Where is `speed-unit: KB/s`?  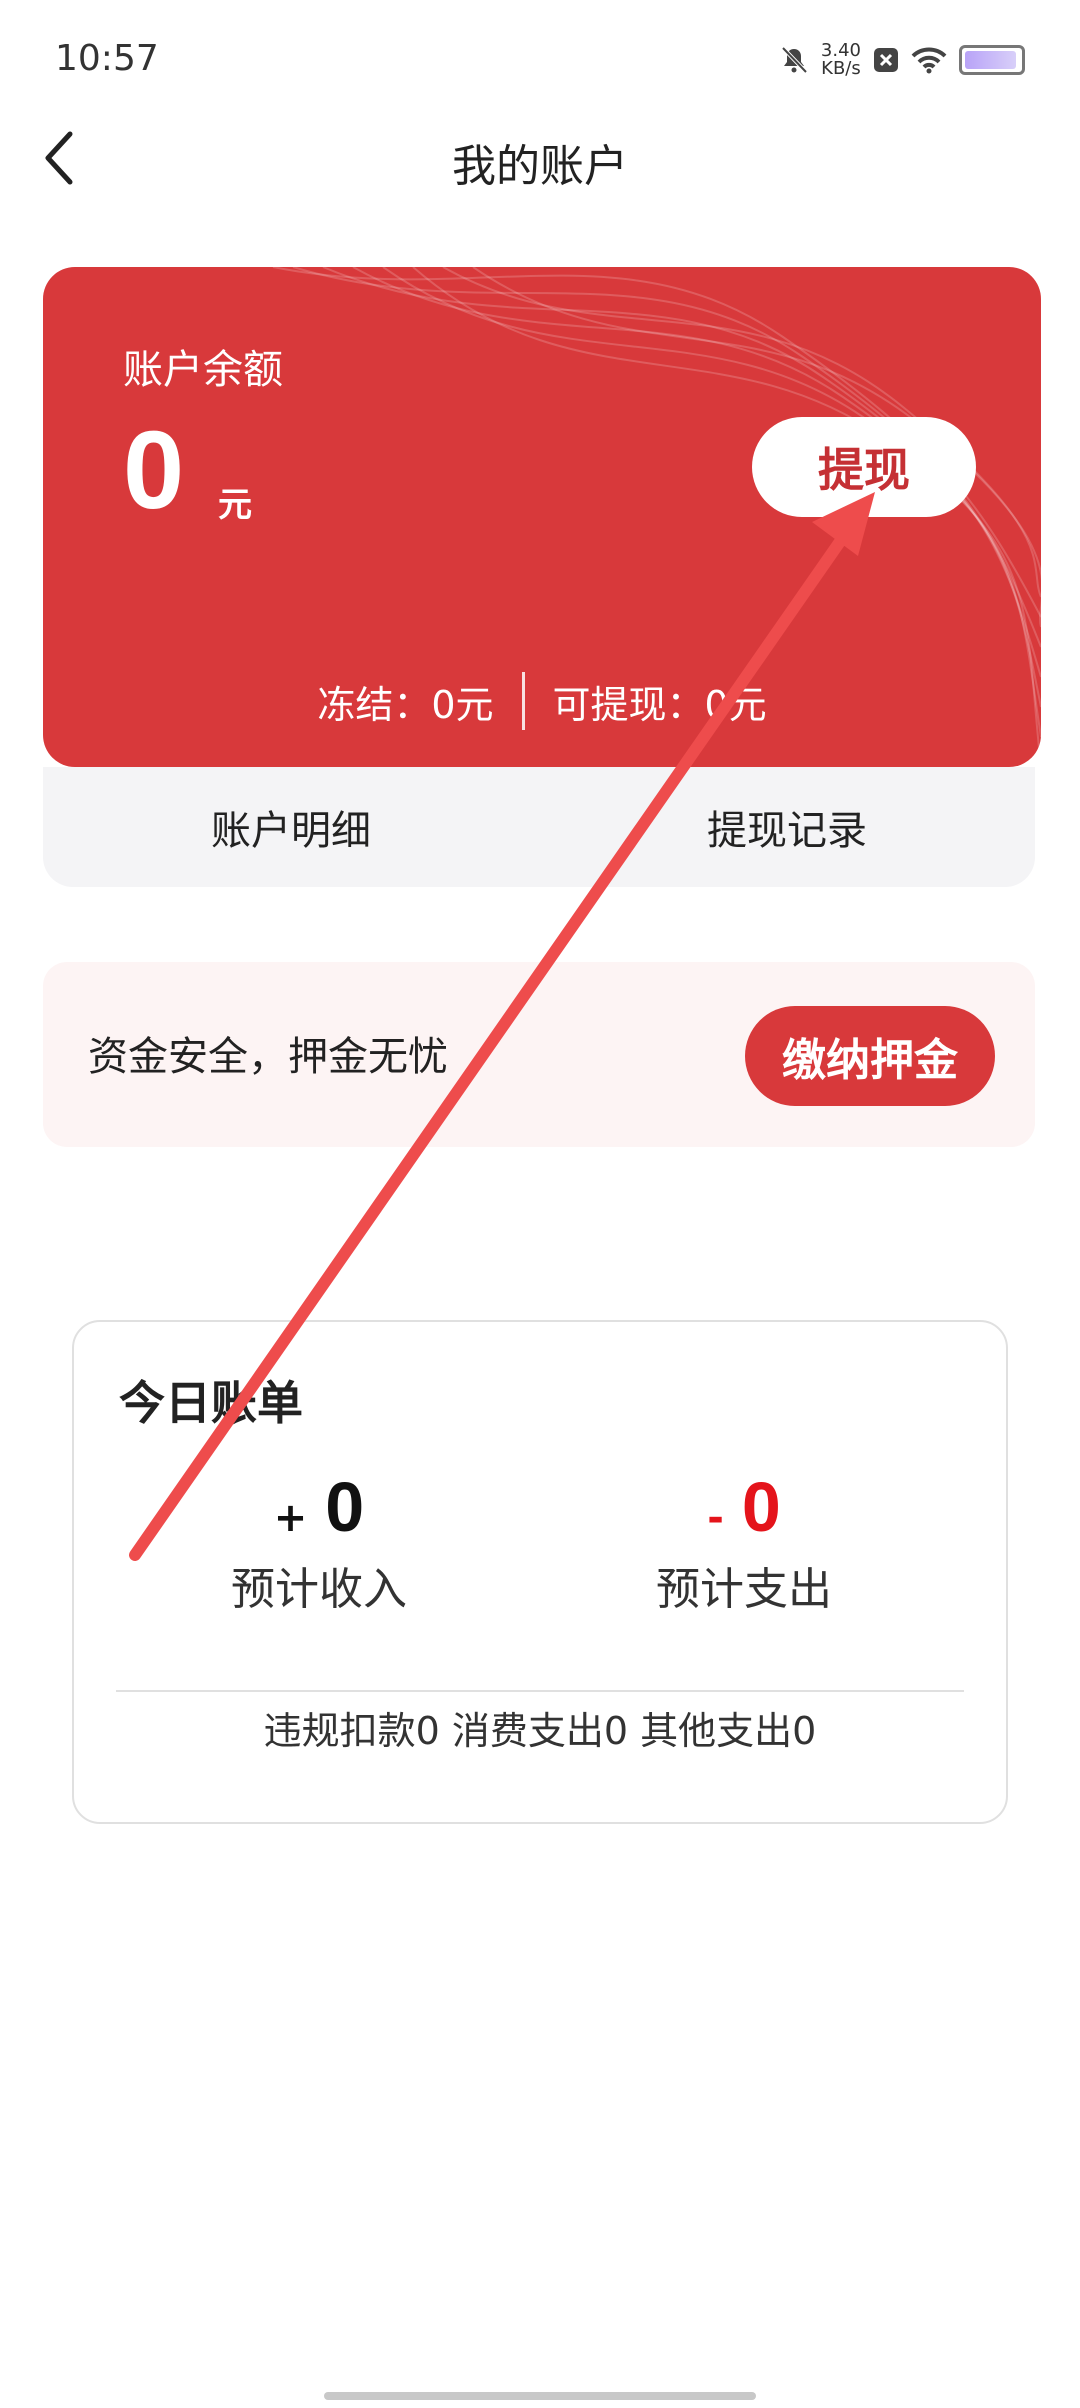 speed-unit: KB/s is located at coordinates (841, 68).